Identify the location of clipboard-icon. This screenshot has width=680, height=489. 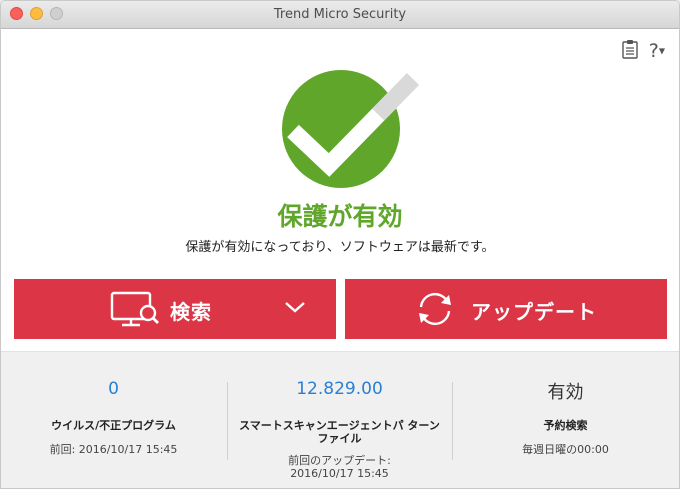
(630, 51).